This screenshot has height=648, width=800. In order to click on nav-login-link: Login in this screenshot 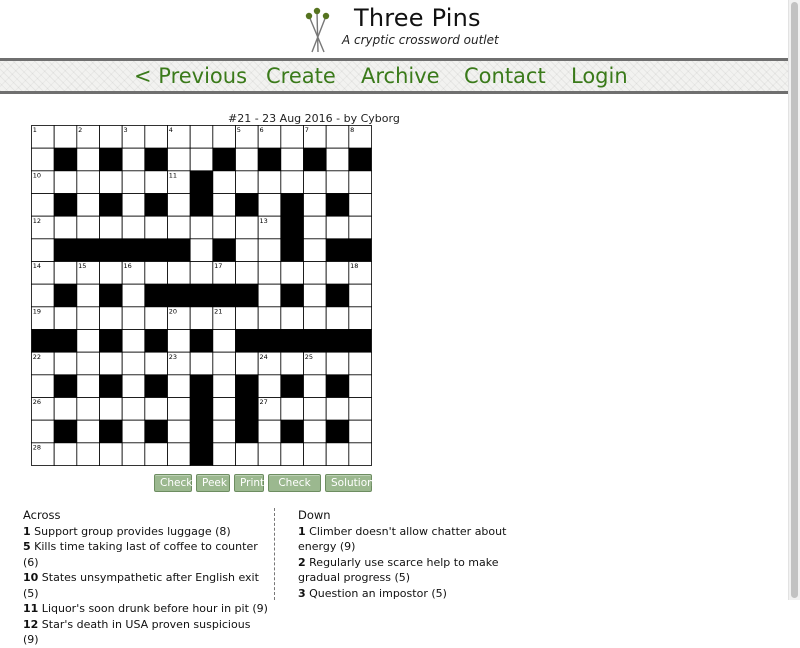, I will do `click(599, 76)`.